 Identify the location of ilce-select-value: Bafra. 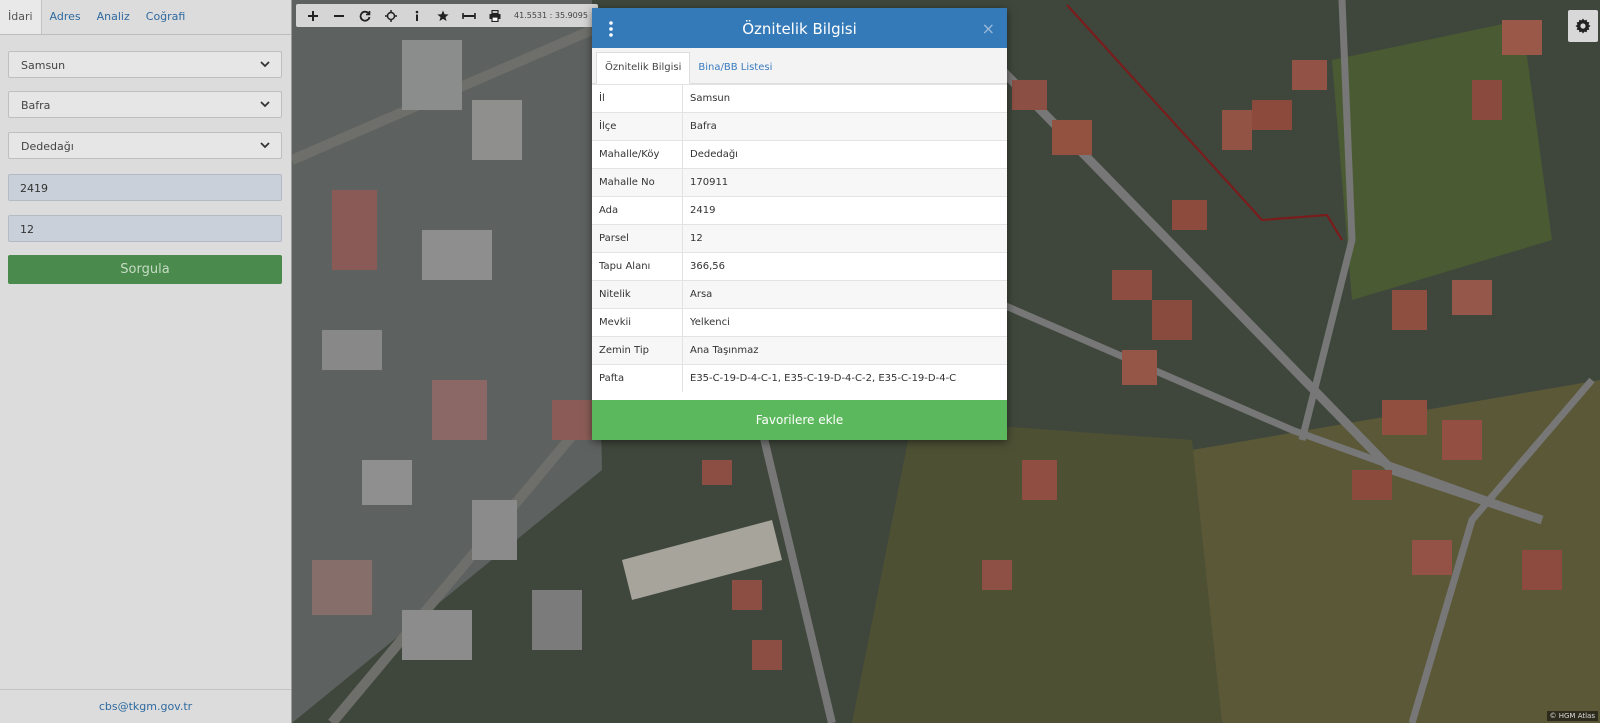
(36, 105).